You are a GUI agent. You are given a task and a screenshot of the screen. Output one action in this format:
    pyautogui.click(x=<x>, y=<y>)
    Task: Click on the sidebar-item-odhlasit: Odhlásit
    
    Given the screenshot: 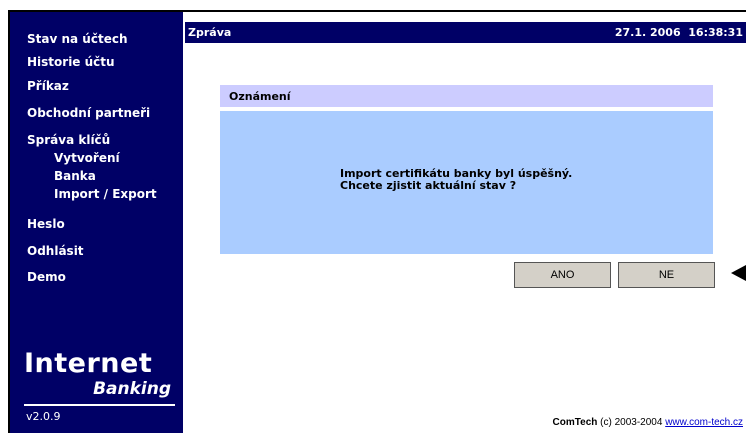 What is the action you would take?
    pyautogui.click(x=55, y=251)
    